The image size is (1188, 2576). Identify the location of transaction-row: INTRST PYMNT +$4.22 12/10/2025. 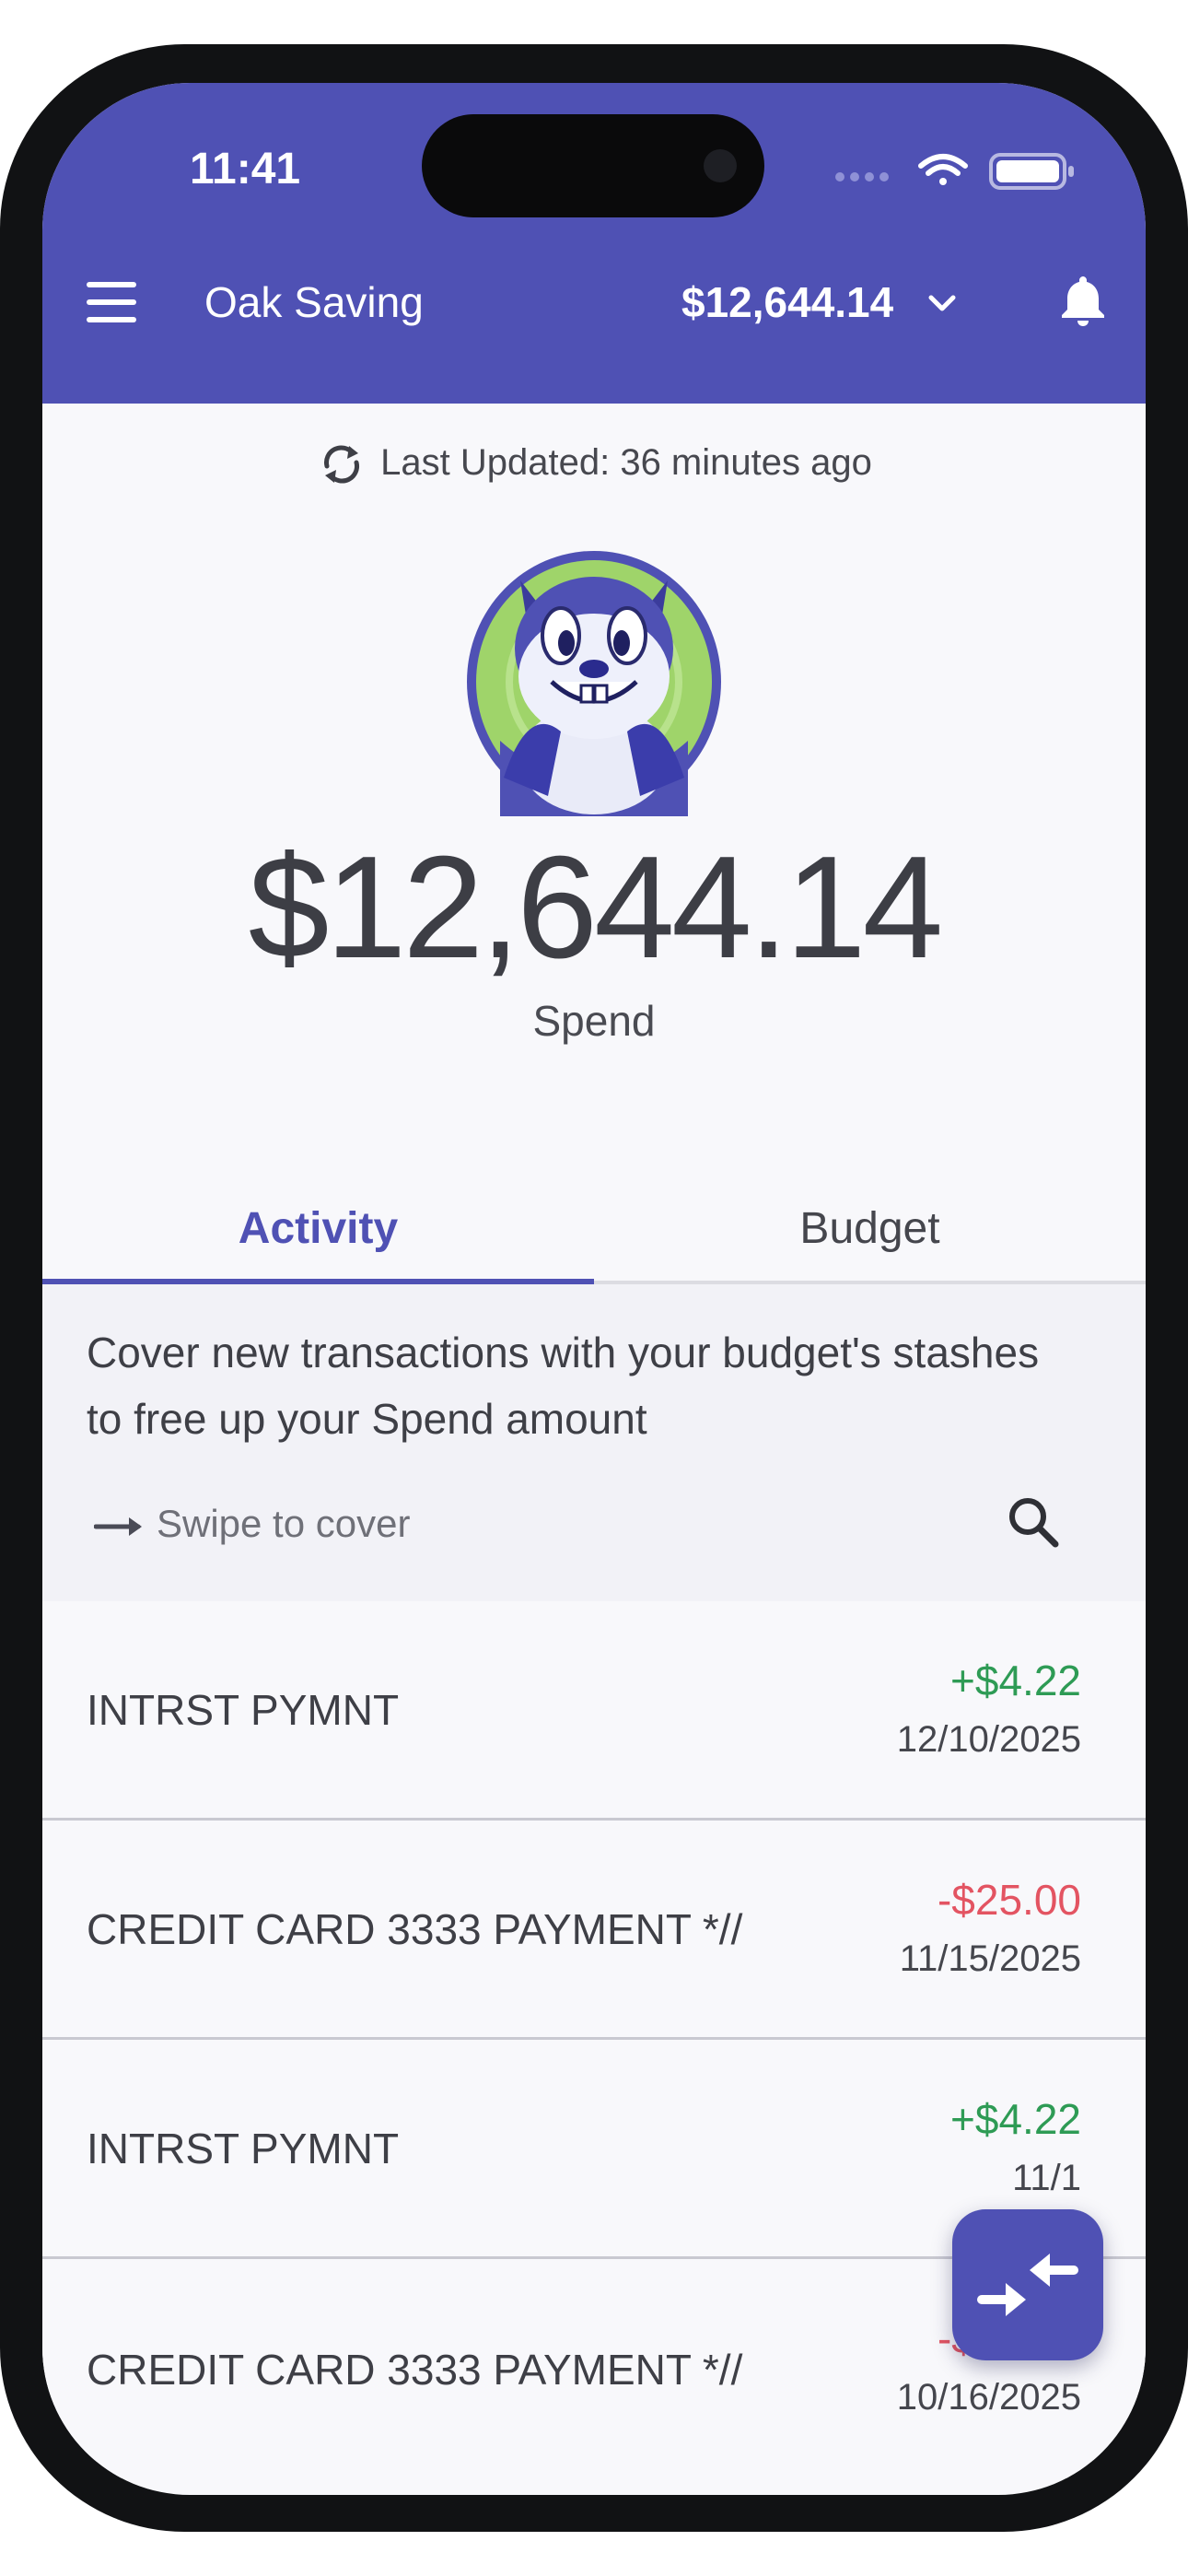
(594, 1711).